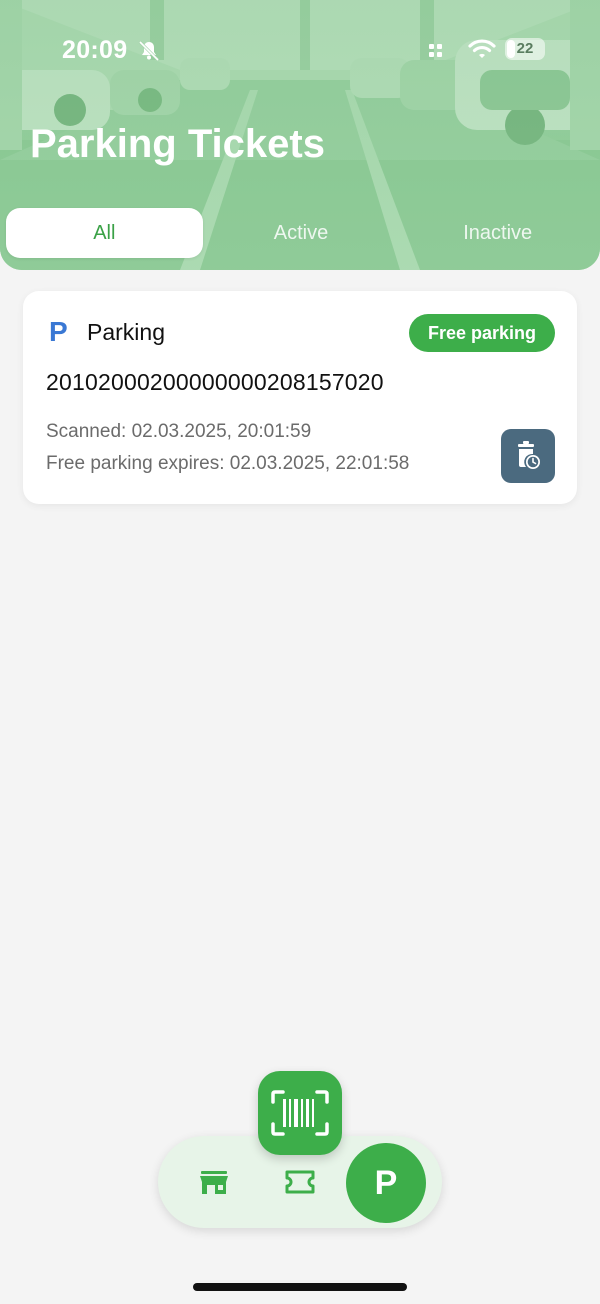  I want to click on status-bar: 20:09 22, so click(300, 50).